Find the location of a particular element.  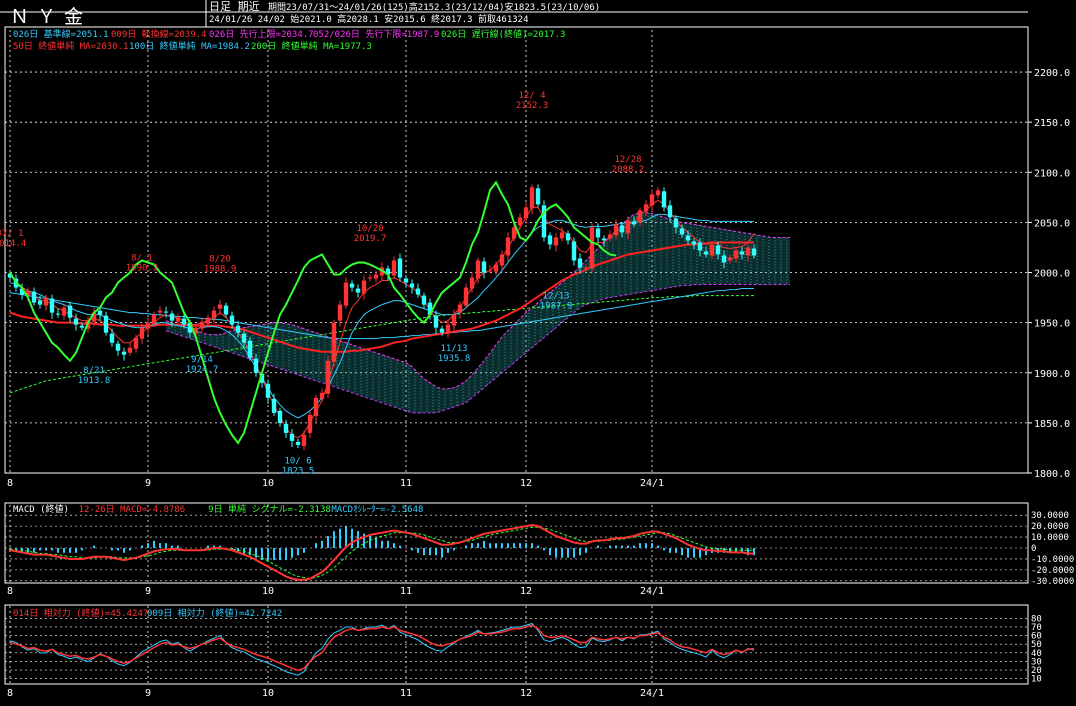

x-tick-label-rsi: 10 is located at coordinates (268, 693).